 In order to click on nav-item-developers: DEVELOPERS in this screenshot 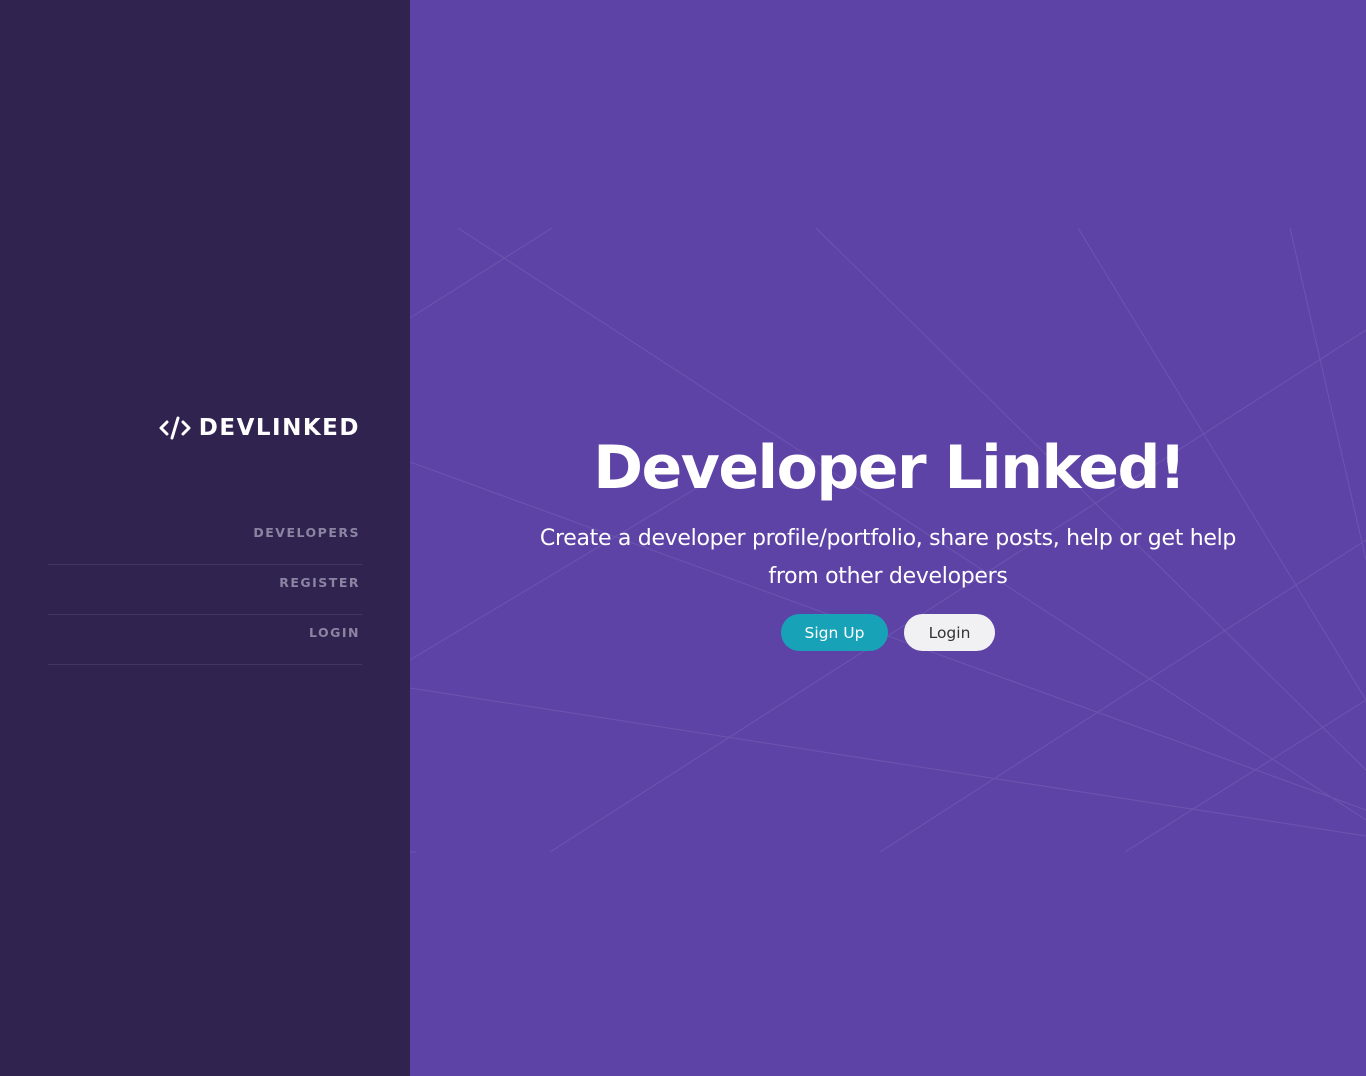, I will do `click(205, 540)`.